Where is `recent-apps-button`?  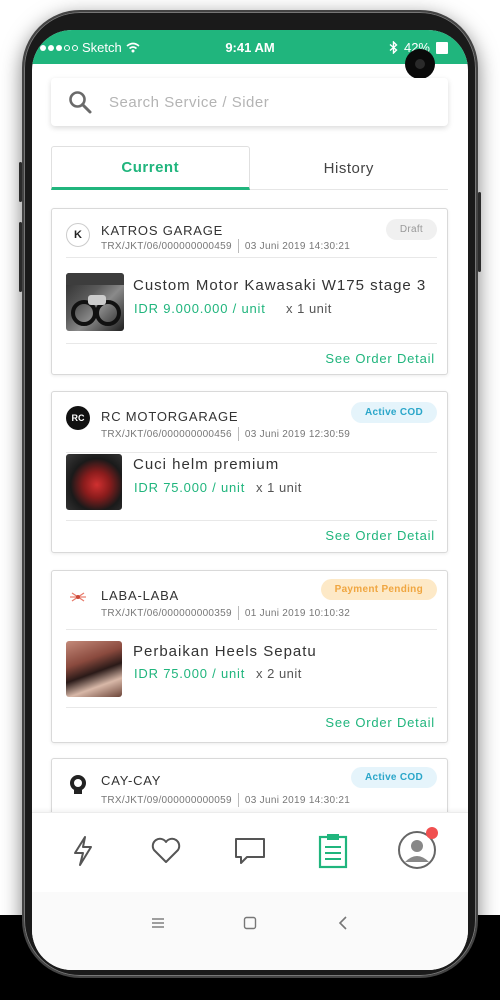
recent-apps-button is located at coordinates (158, 925).